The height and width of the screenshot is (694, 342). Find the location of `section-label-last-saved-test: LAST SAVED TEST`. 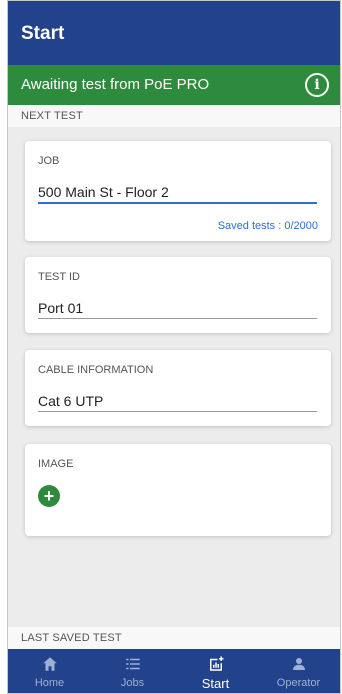

section-label-last-saved-test: LAST SAVED TEST is located at coordinates (71, 638).